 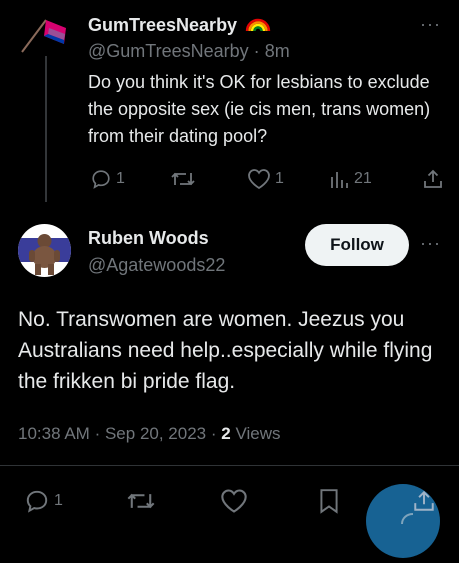 I want to click on tweet2-like-button, so click(x=234, y=501).